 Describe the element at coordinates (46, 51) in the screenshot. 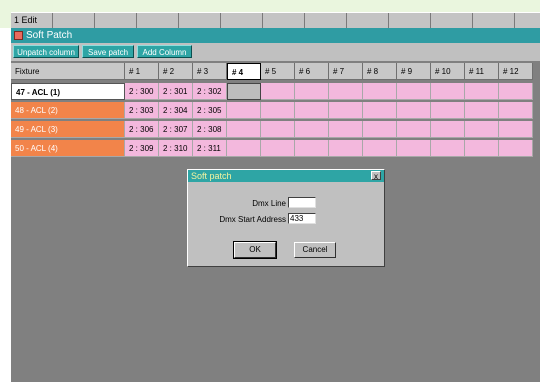

I see `unpatch-column-button: Unpatch column` at that location.